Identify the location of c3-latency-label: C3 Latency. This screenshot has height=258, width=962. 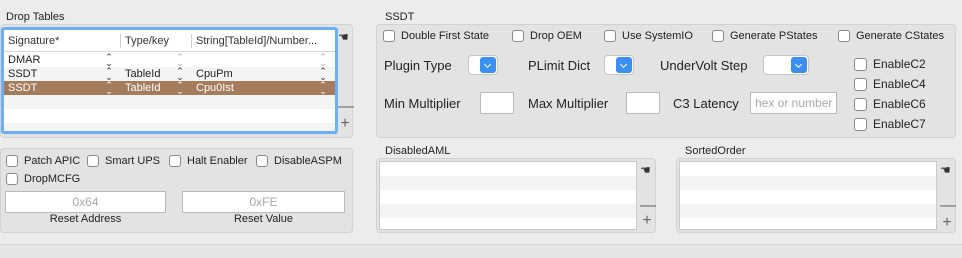
(706, 103).